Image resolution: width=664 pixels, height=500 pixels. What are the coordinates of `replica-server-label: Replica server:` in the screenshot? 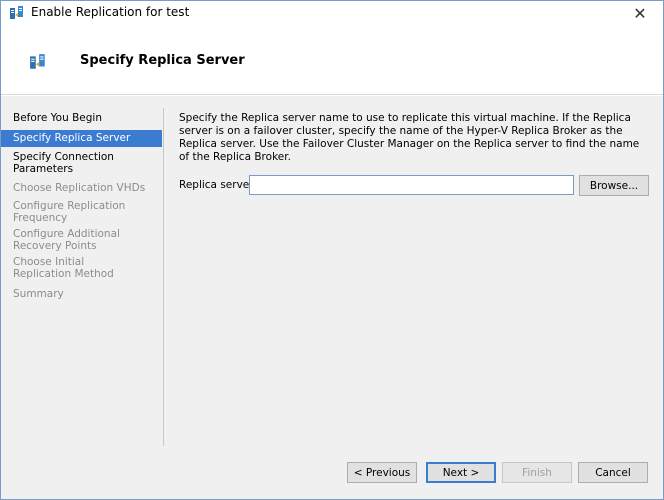 It's located at (218, 185).